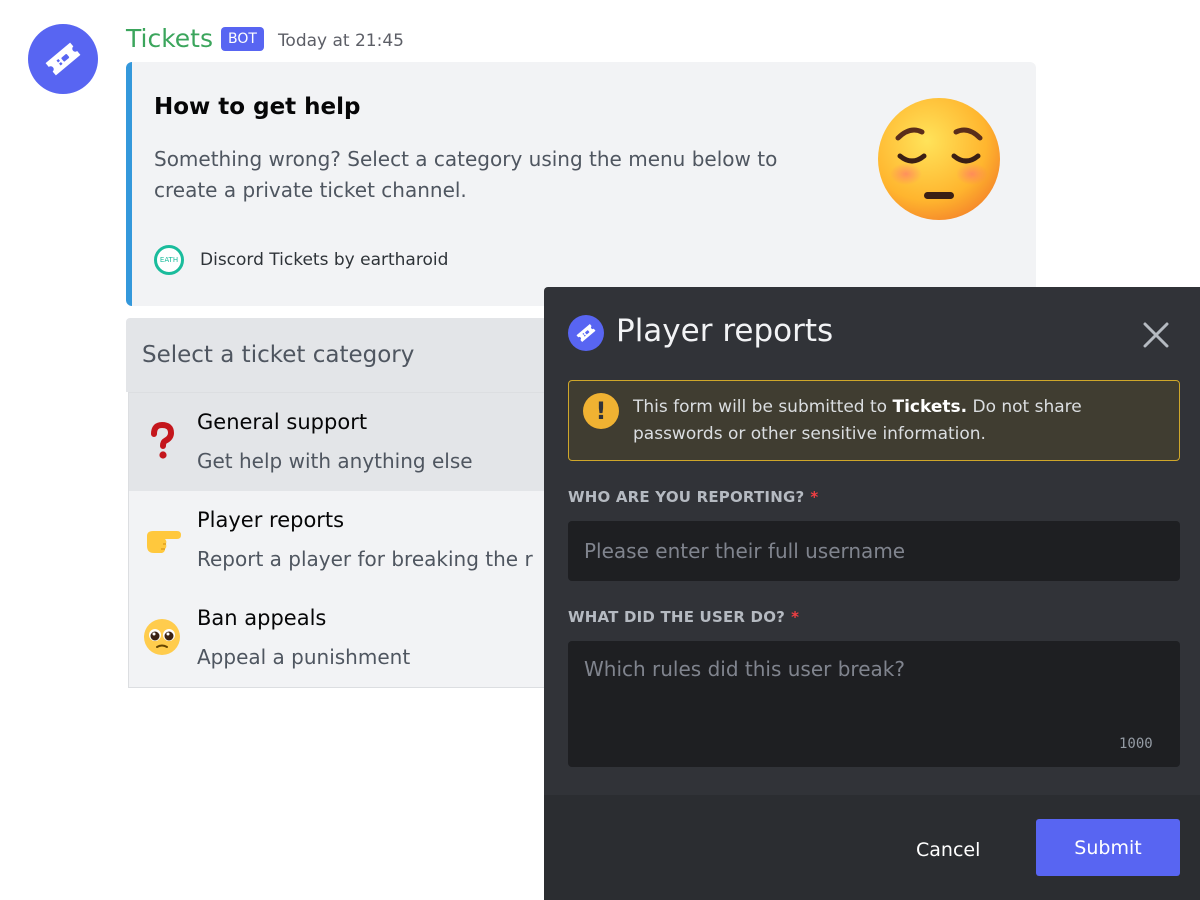 This screenshot has width=1200, height=900. I want to click on cancel-button: Cancel, so click(948, 850).